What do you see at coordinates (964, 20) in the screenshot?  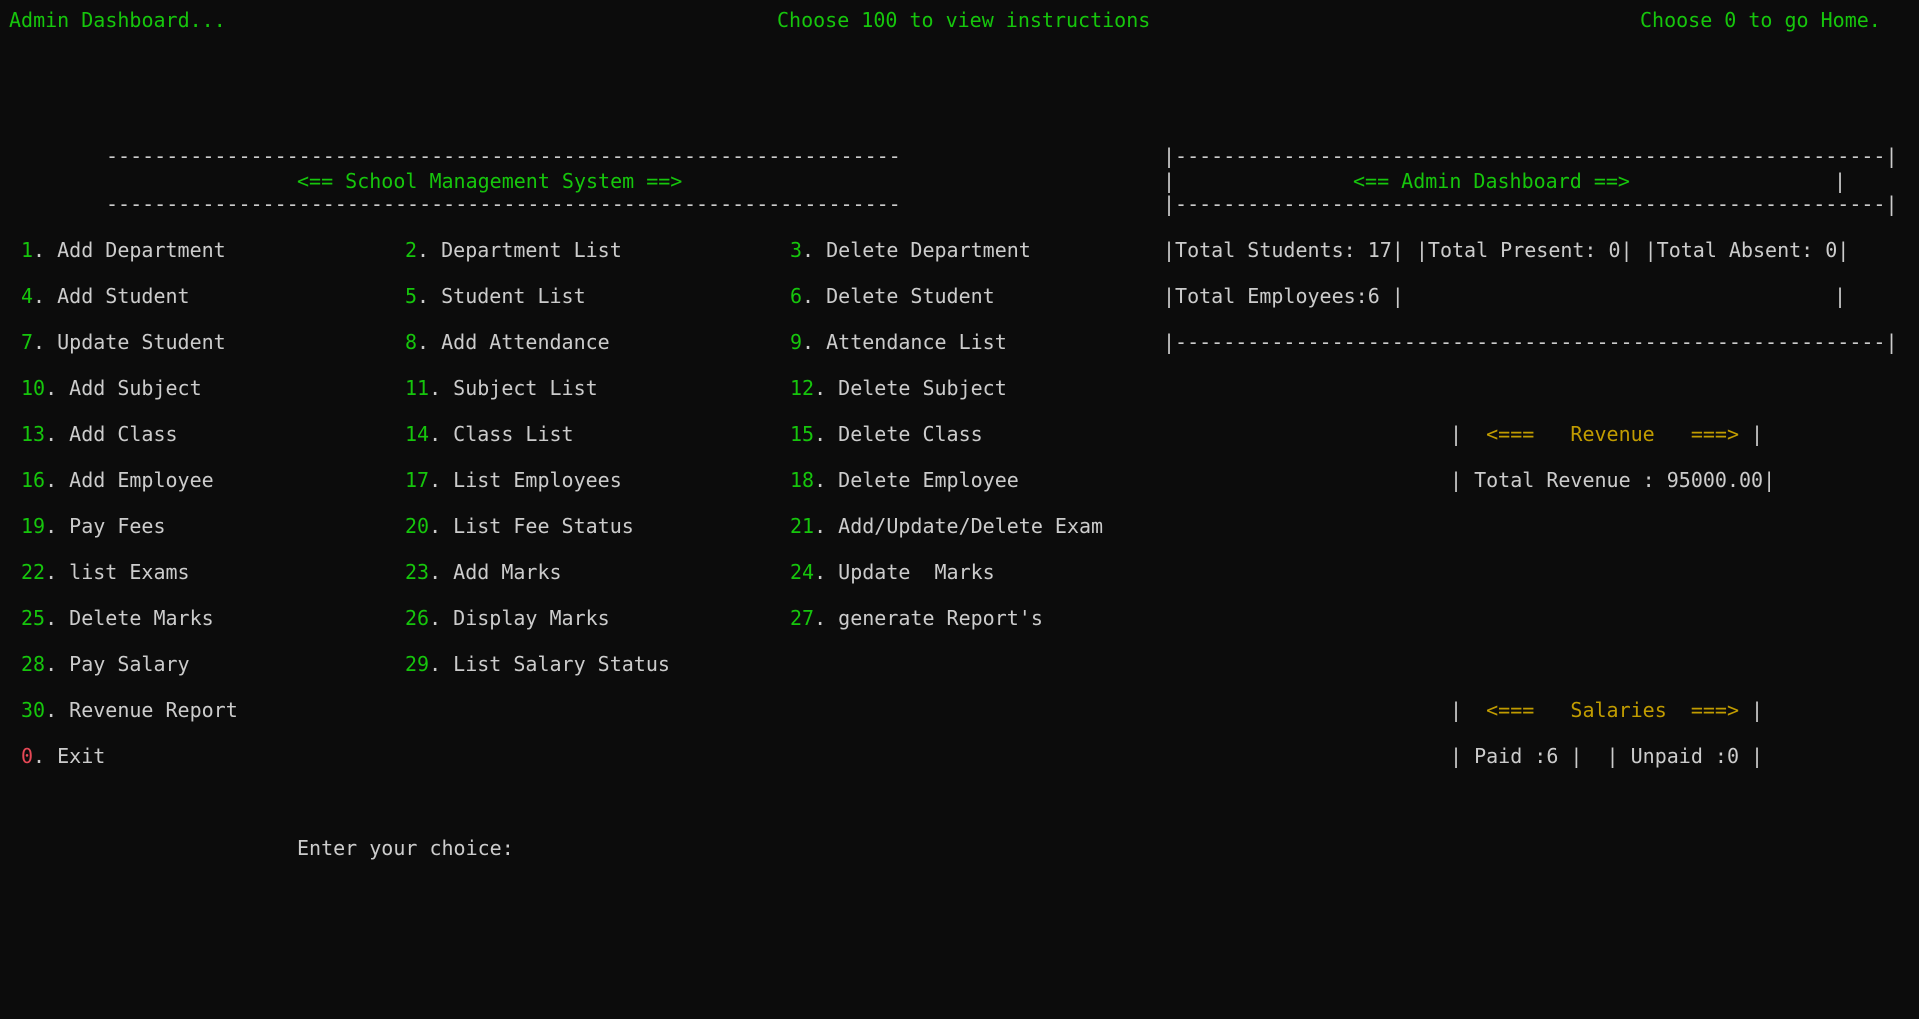 I see `header-instructions: Choose 100 to view instructions` at bounding box center [964, 20].